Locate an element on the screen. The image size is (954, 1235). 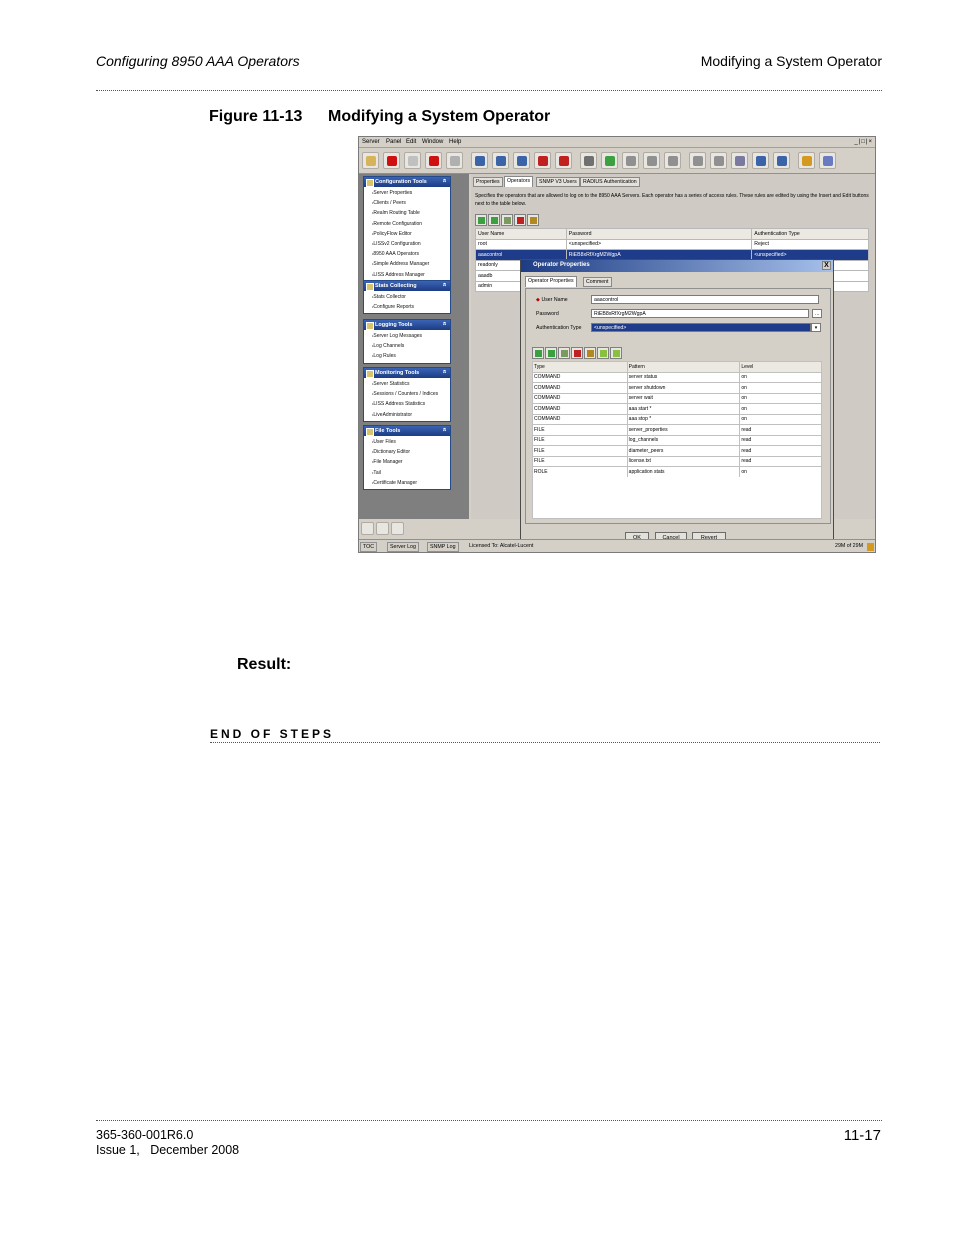
menu-help: Help is located at coordinates (455, 142).